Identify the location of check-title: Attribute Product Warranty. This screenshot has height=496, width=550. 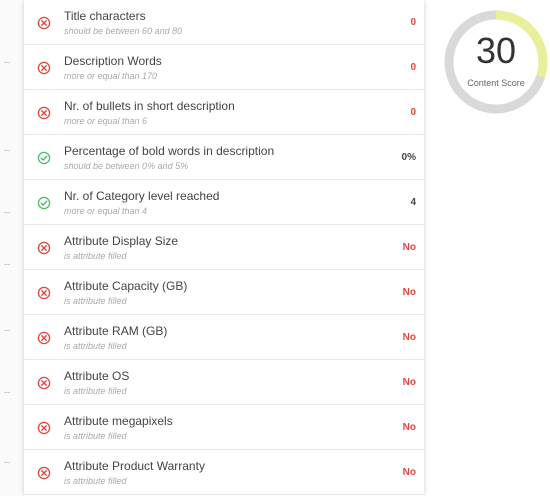
(134, 466).